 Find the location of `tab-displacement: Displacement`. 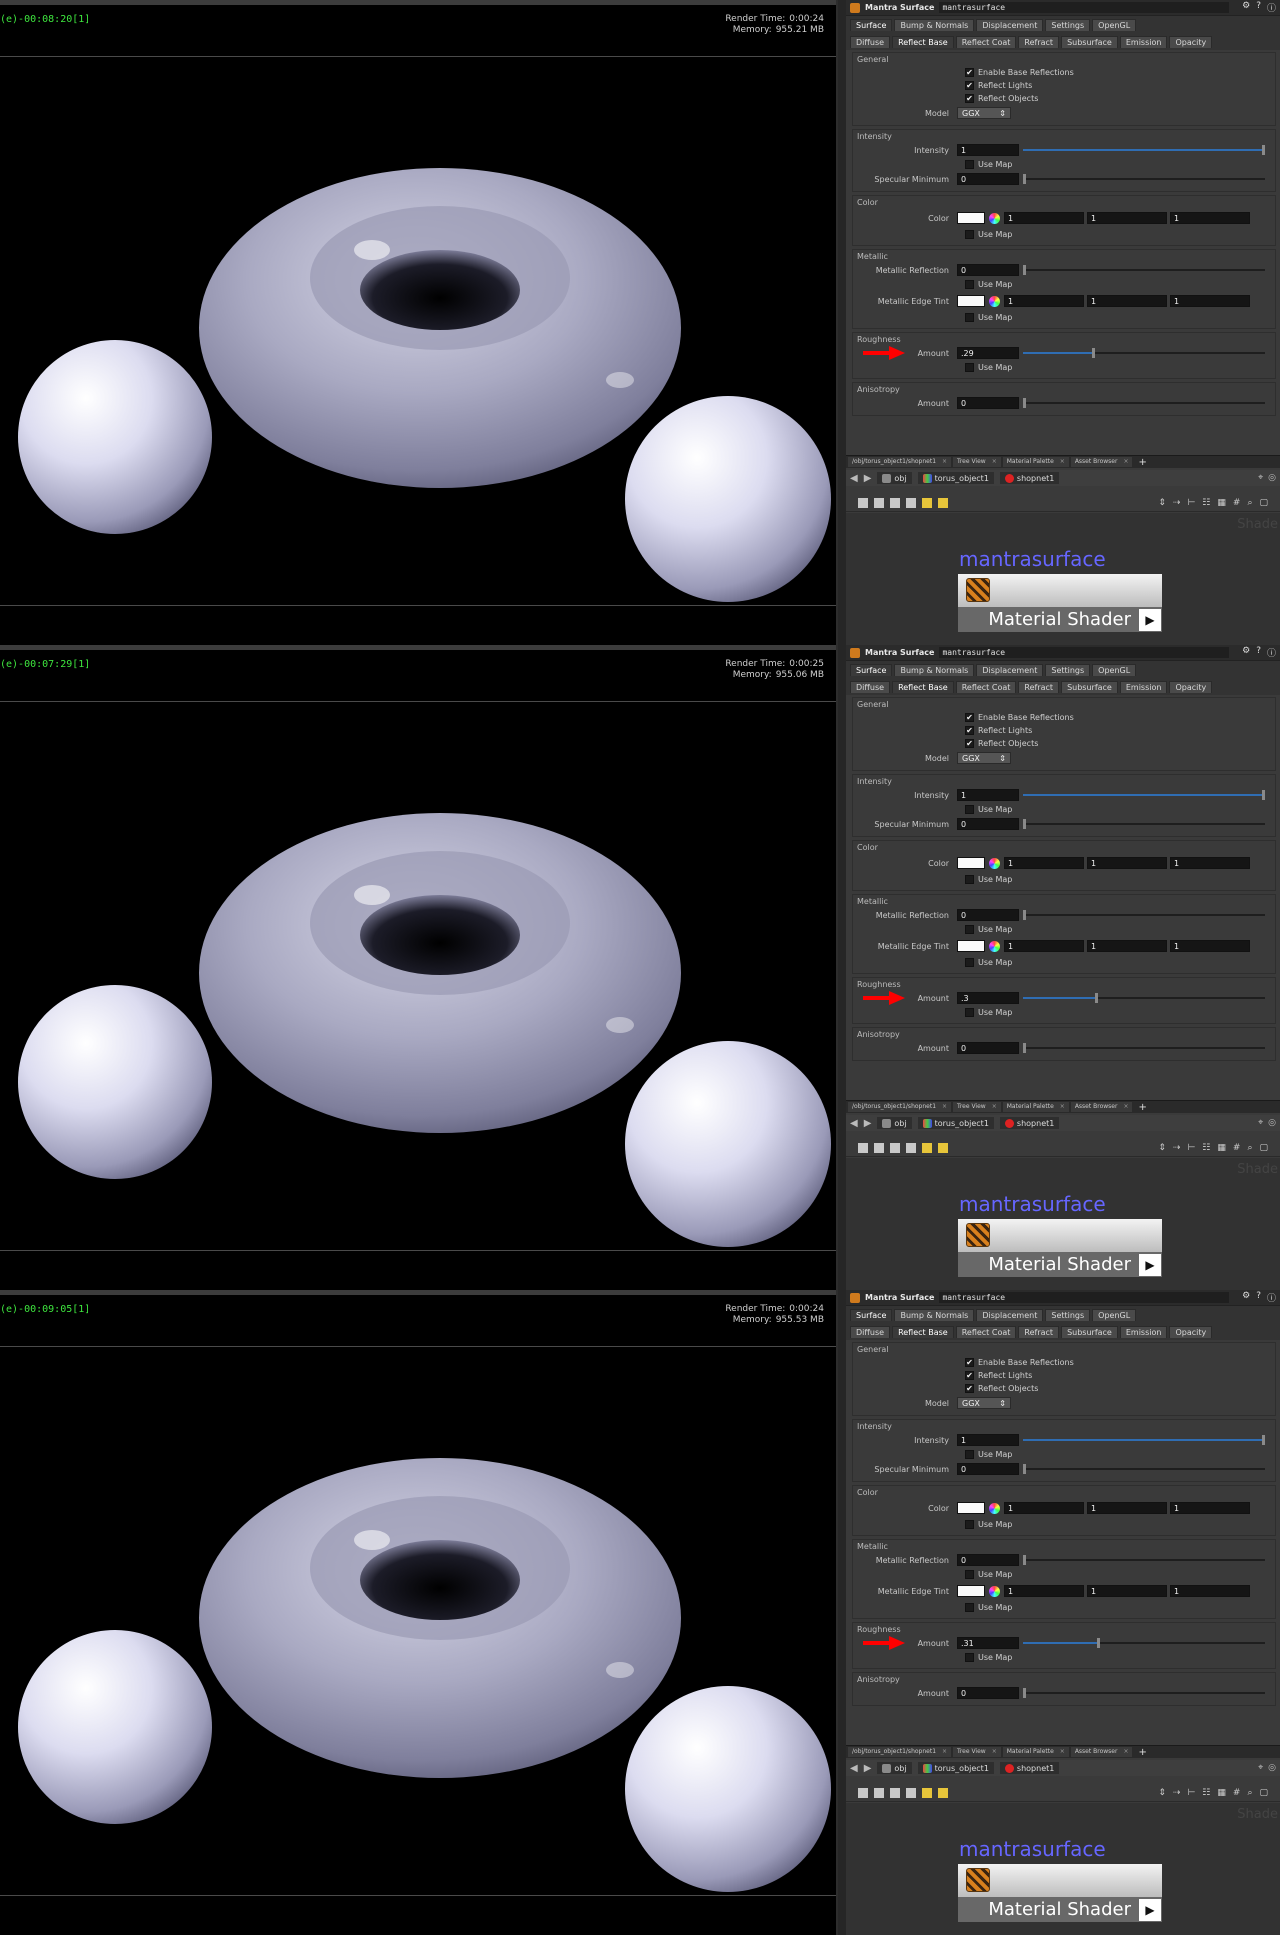

tab-displacement: Displacement is located at coordinates (1010, 25).